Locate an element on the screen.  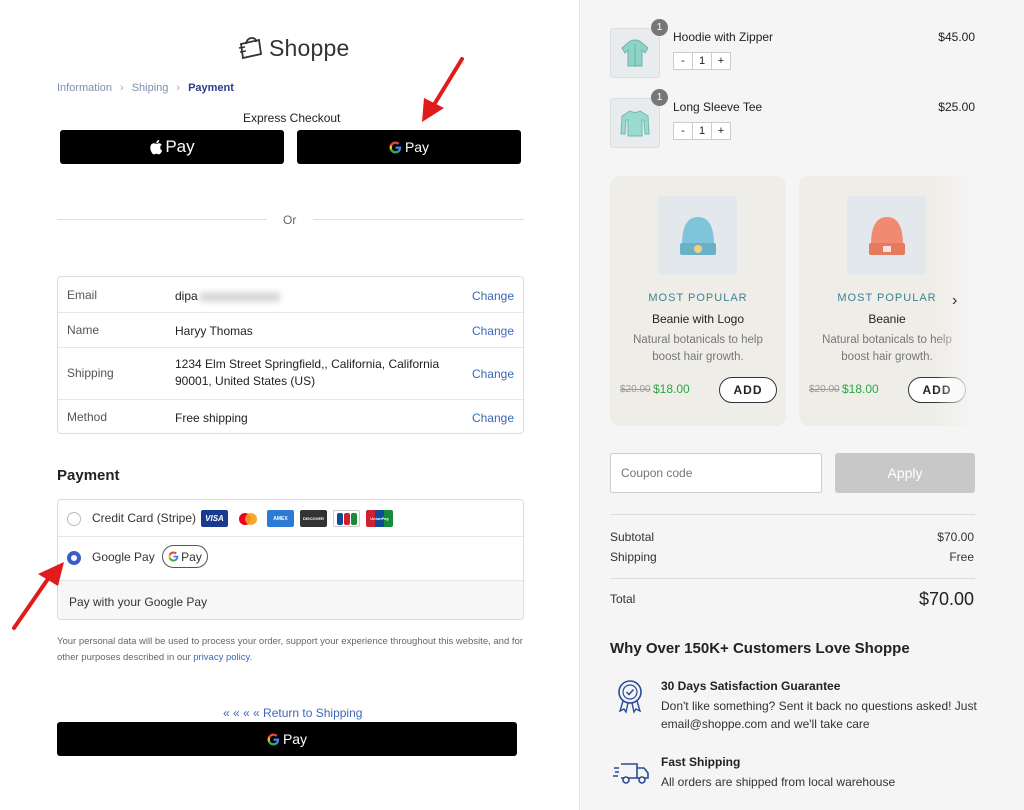
stripe-radio is located at coordinates (74, 519).